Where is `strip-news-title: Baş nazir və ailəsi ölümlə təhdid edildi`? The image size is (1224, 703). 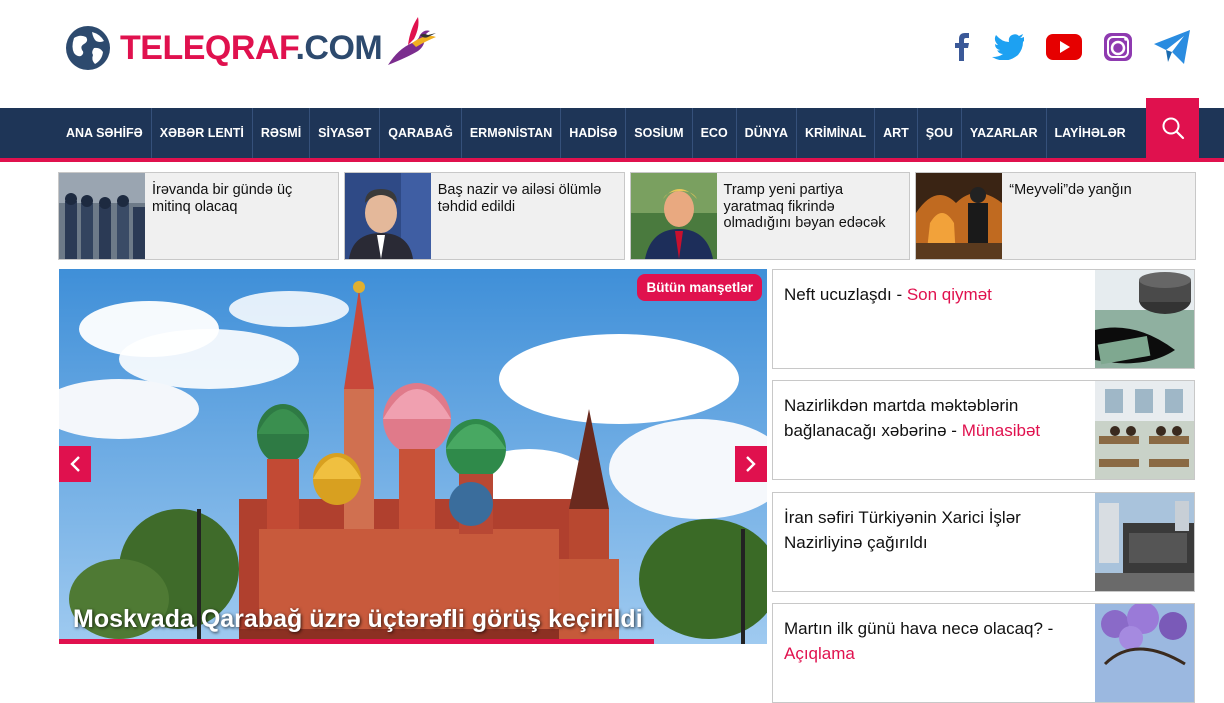 strip-news-title: Baş nazir və ailəsi ölümlə təhdid edildi is located at coordinates (519, 198).